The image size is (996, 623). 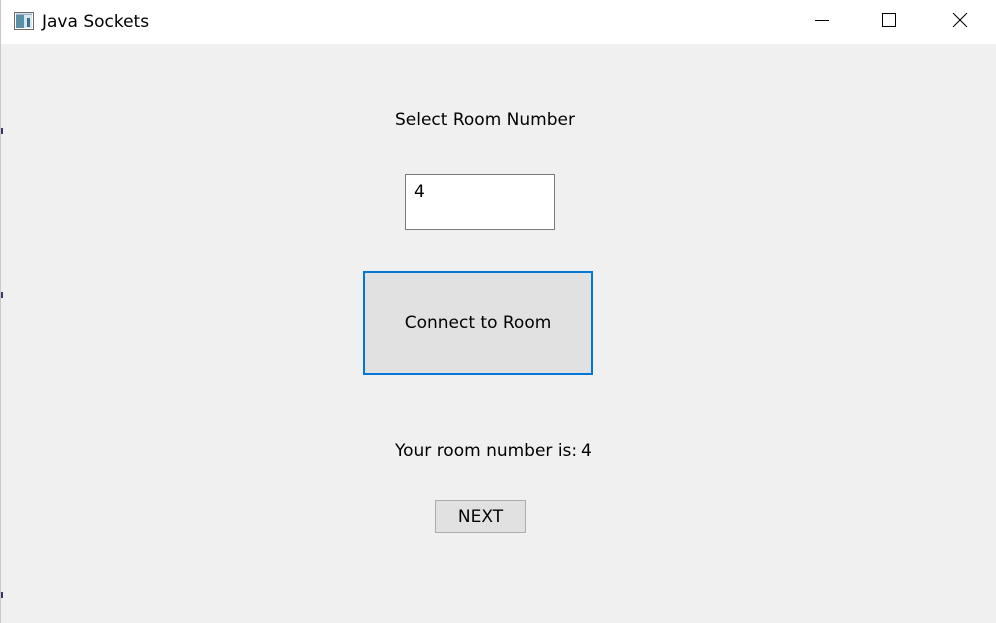 What do you see at coordinates (24, 21) in the screenshot?
I see `java-app-icon` at bounding box center [24, 21].